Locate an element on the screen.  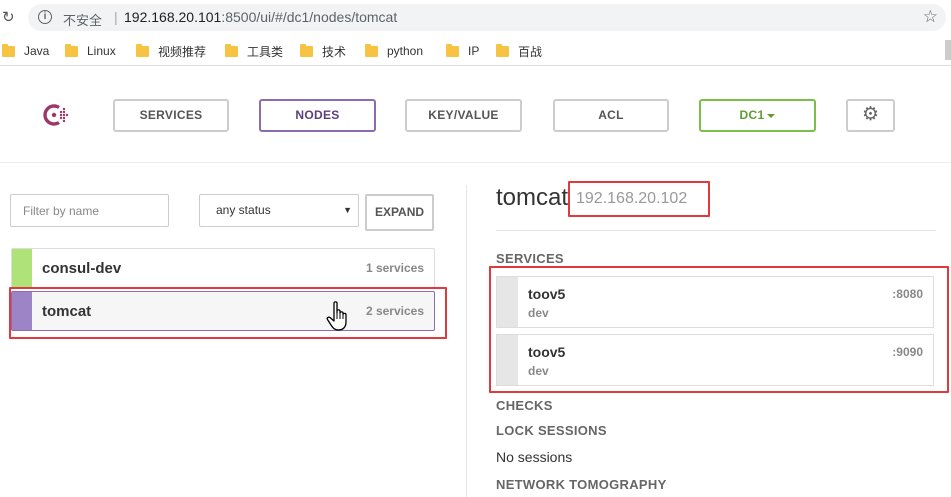
url-path: :8500/ui/#/dc1/nodes/tomcat is located at coordinates (309, 17).